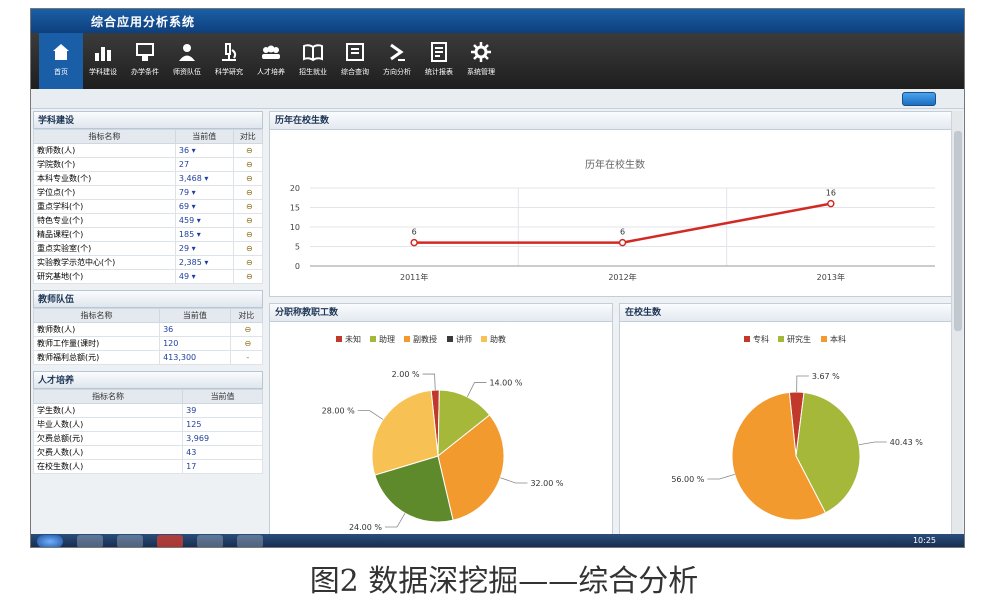  Describe the element at coordinates (195, 357) in the screenshot. I see `current-value: 413,300` at that location.